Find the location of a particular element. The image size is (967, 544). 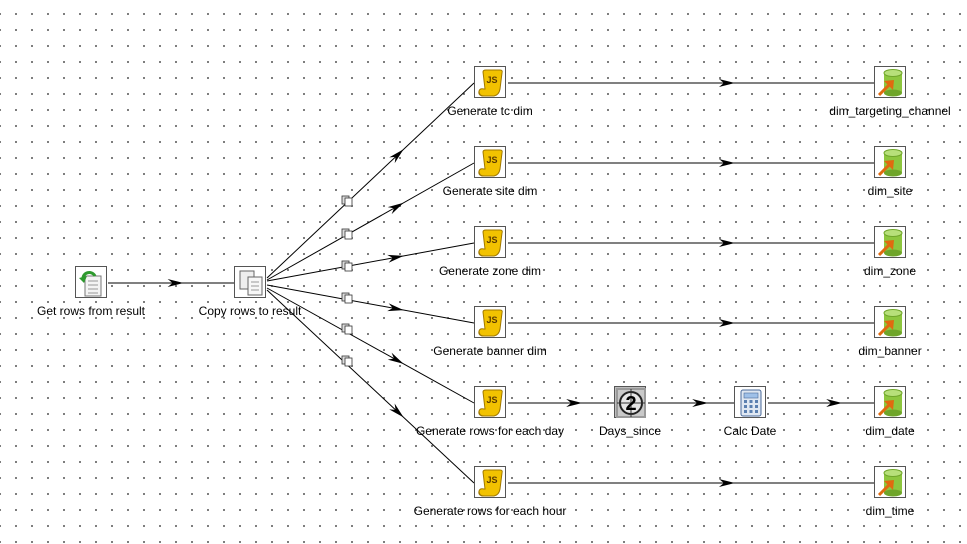

get-rows-icon is located at coordinates (91, 282).